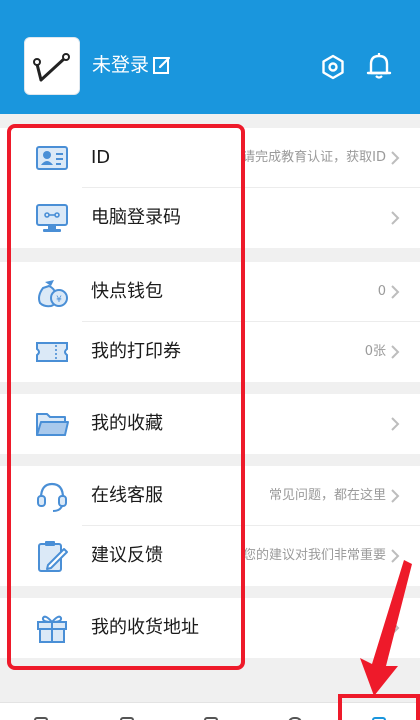 Image resolution: width=420 pixels, height=720 pixels. Describe the element at coordinates (145, 627) in the screenshot. I see `menu-label: 我的收货地址` at that location.